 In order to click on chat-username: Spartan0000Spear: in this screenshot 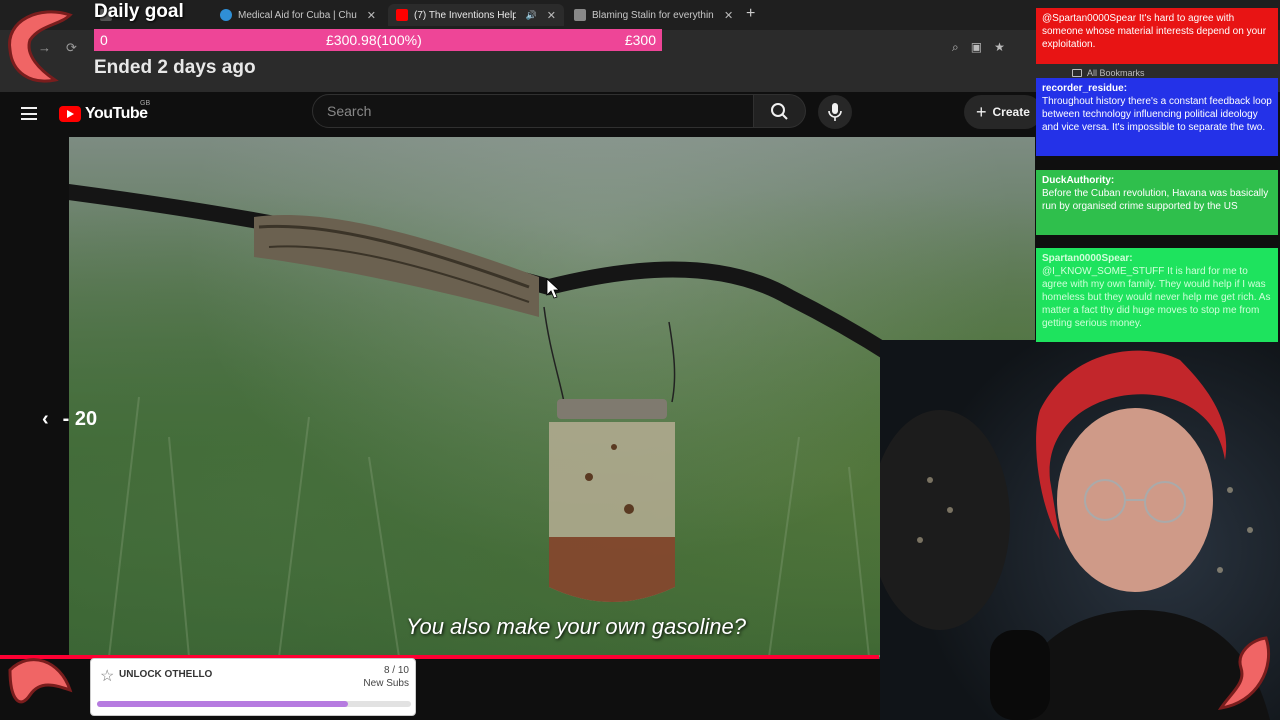, I will do `click(1087, 258)`.